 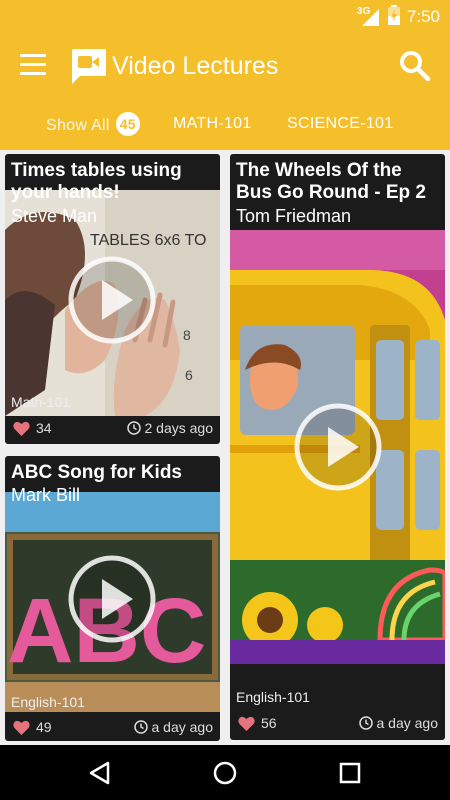 What do you see at coordinates (212, 124) in the screenshot?
I see `tab-math-101: MATH-101` at bounding box center [212, 124].